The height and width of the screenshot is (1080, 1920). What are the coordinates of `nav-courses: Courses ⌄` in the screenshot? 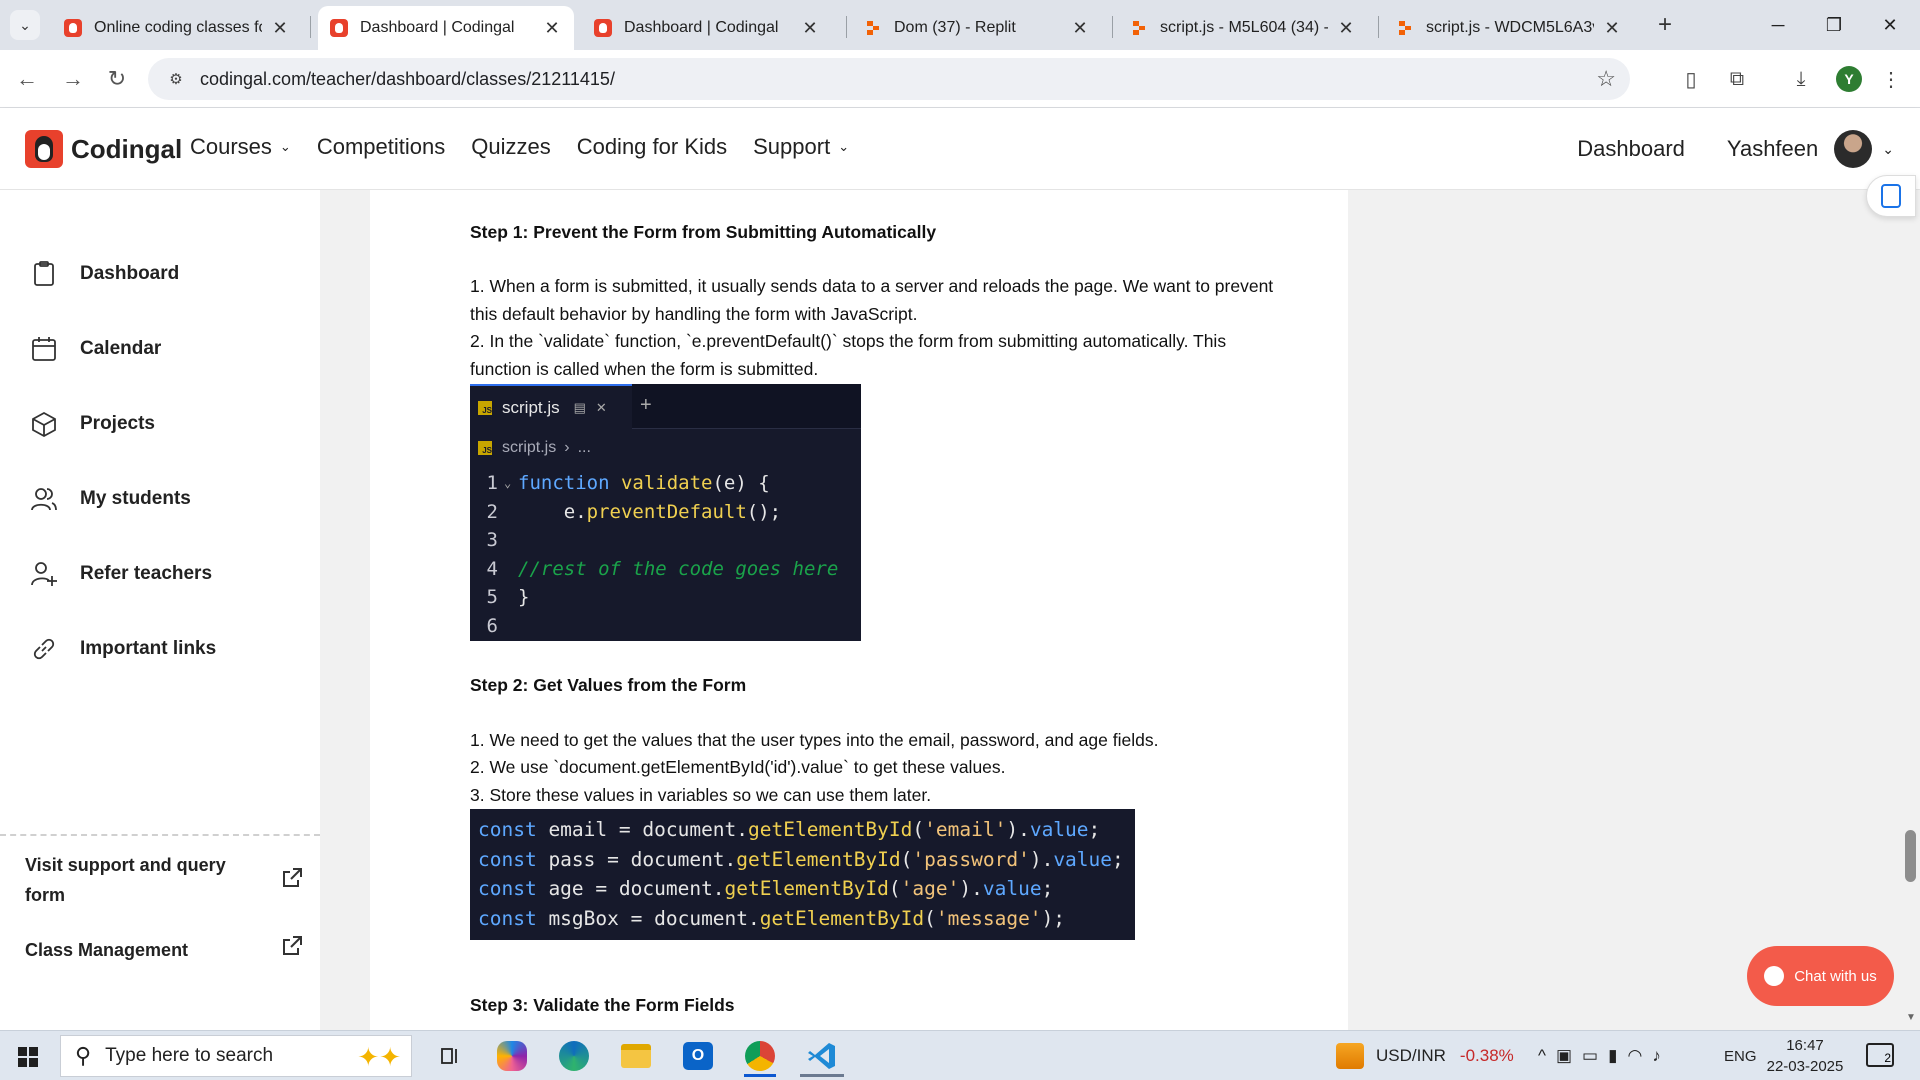 It's located at (240, 147).